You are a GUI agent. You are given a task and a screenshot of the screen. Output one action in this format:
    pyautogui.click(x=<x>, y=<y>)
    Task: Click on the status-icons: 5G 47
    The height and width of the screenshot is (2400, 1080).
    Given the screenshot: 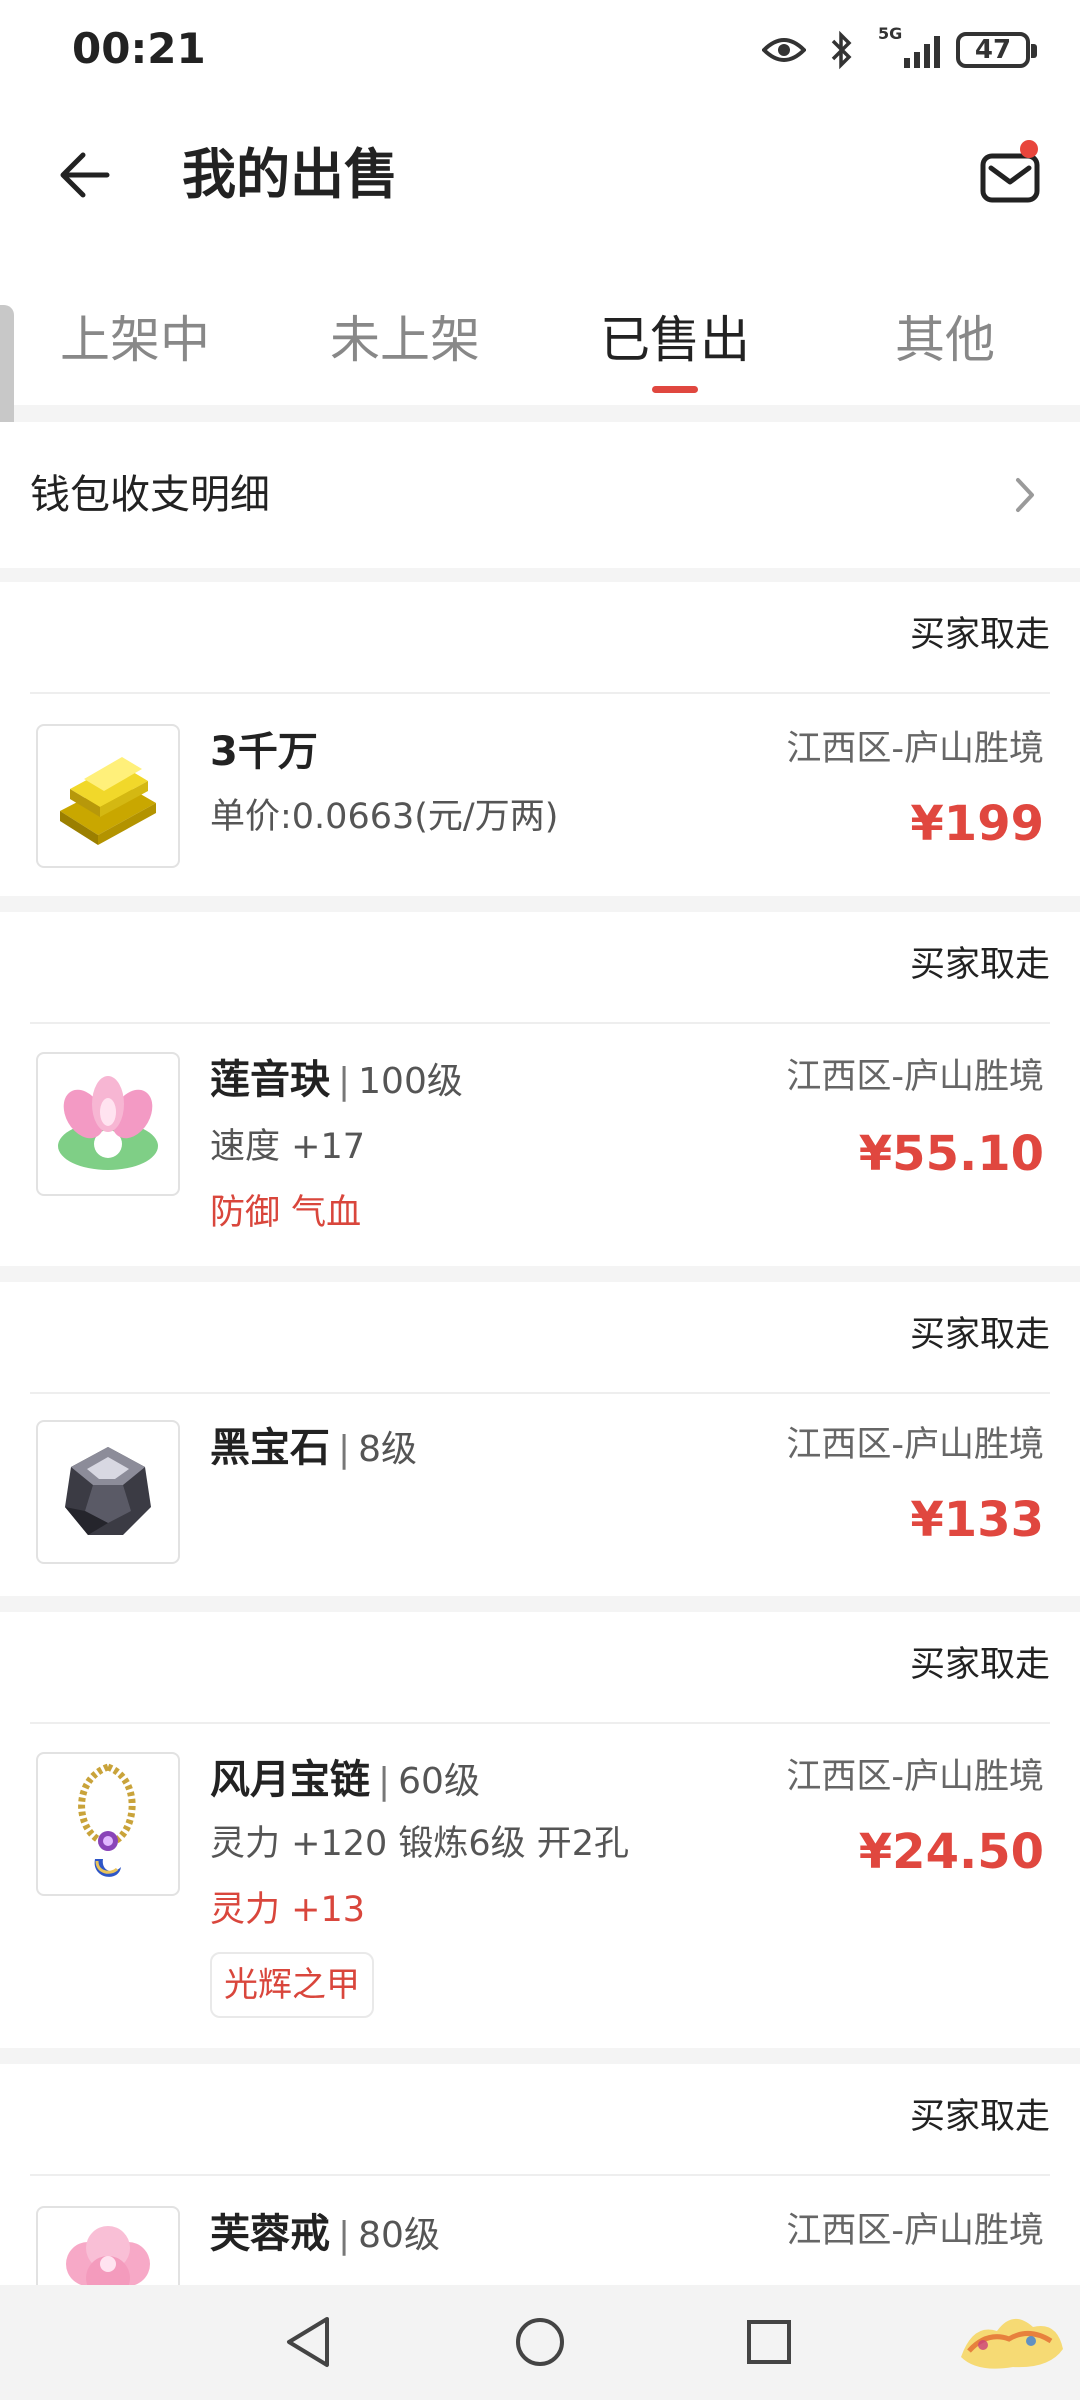 What is the action you would take?
    pyautogui.click(x=899, y=48)
    